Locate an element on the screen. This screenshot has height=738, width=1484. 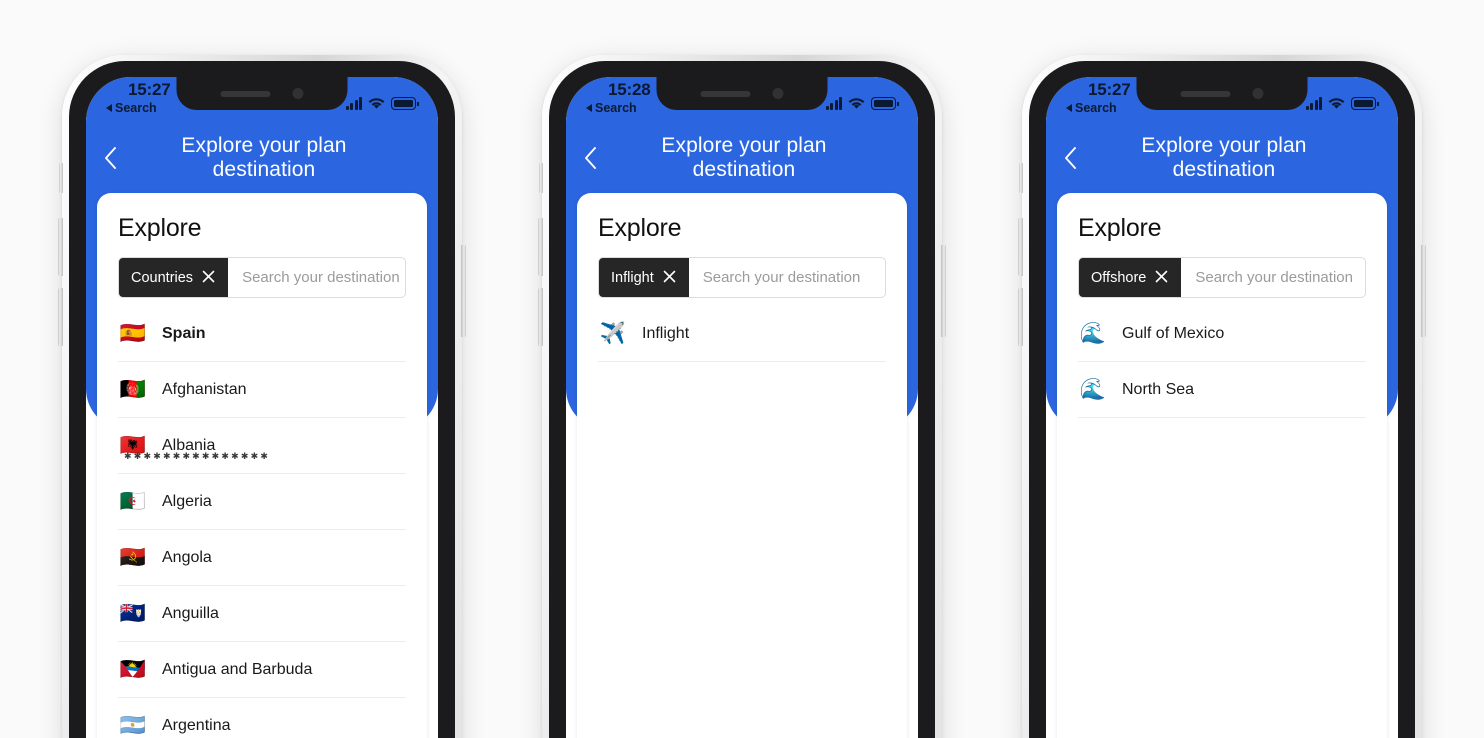
destination-row: 🌊 Gulf of Mexico is located at coordinates (1222, 334).